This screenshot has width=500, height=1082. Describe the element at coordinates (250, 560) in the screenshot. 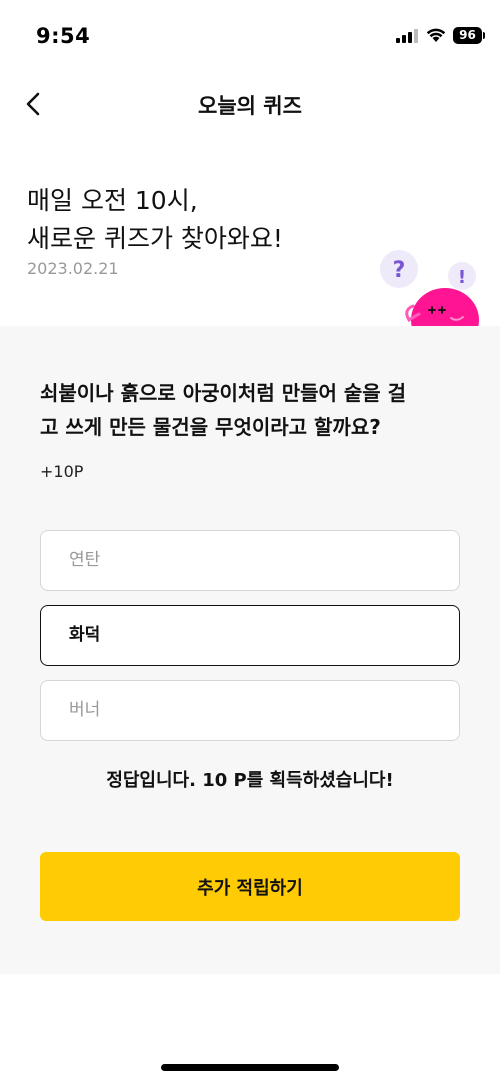

I see `answer-option-1: 연탄` at that location.